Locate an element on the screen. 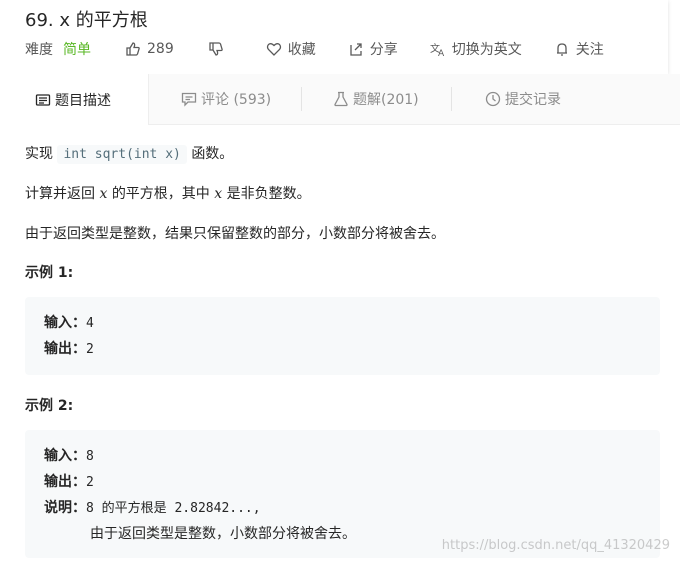 This screenshot has width=680, height=561. flask-icon is located at coordinates (341, 99).